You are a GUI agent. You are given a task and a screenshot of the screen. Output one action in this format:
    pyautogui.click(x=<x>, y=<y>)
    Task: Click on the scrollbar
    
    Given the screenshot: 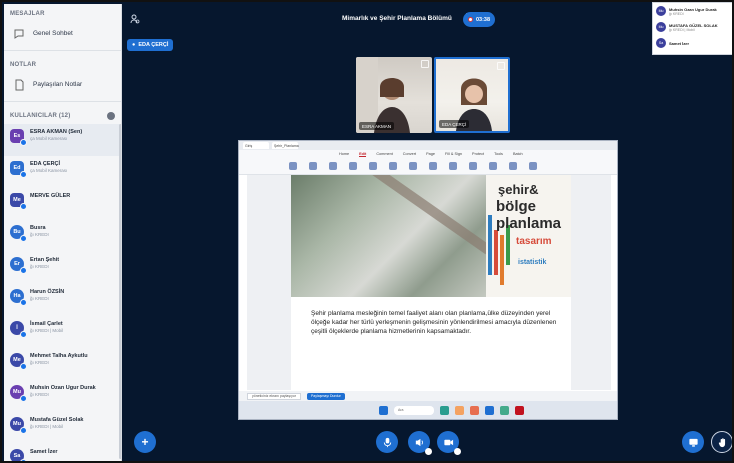 What is the action you would take?
    pyautogui.click(x=120, y=291)
    